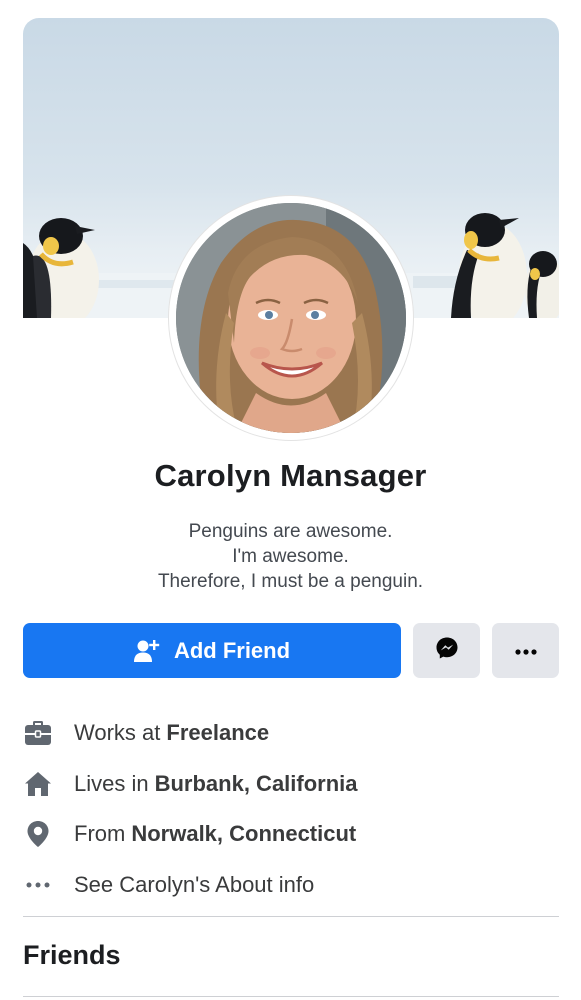 The width and height of the screenshot is (581, 1000). What do you see at coordinates (117, 732) in the screenshot?
I see `intro-work-prefix: Works at` at bounding box center [117, 732].